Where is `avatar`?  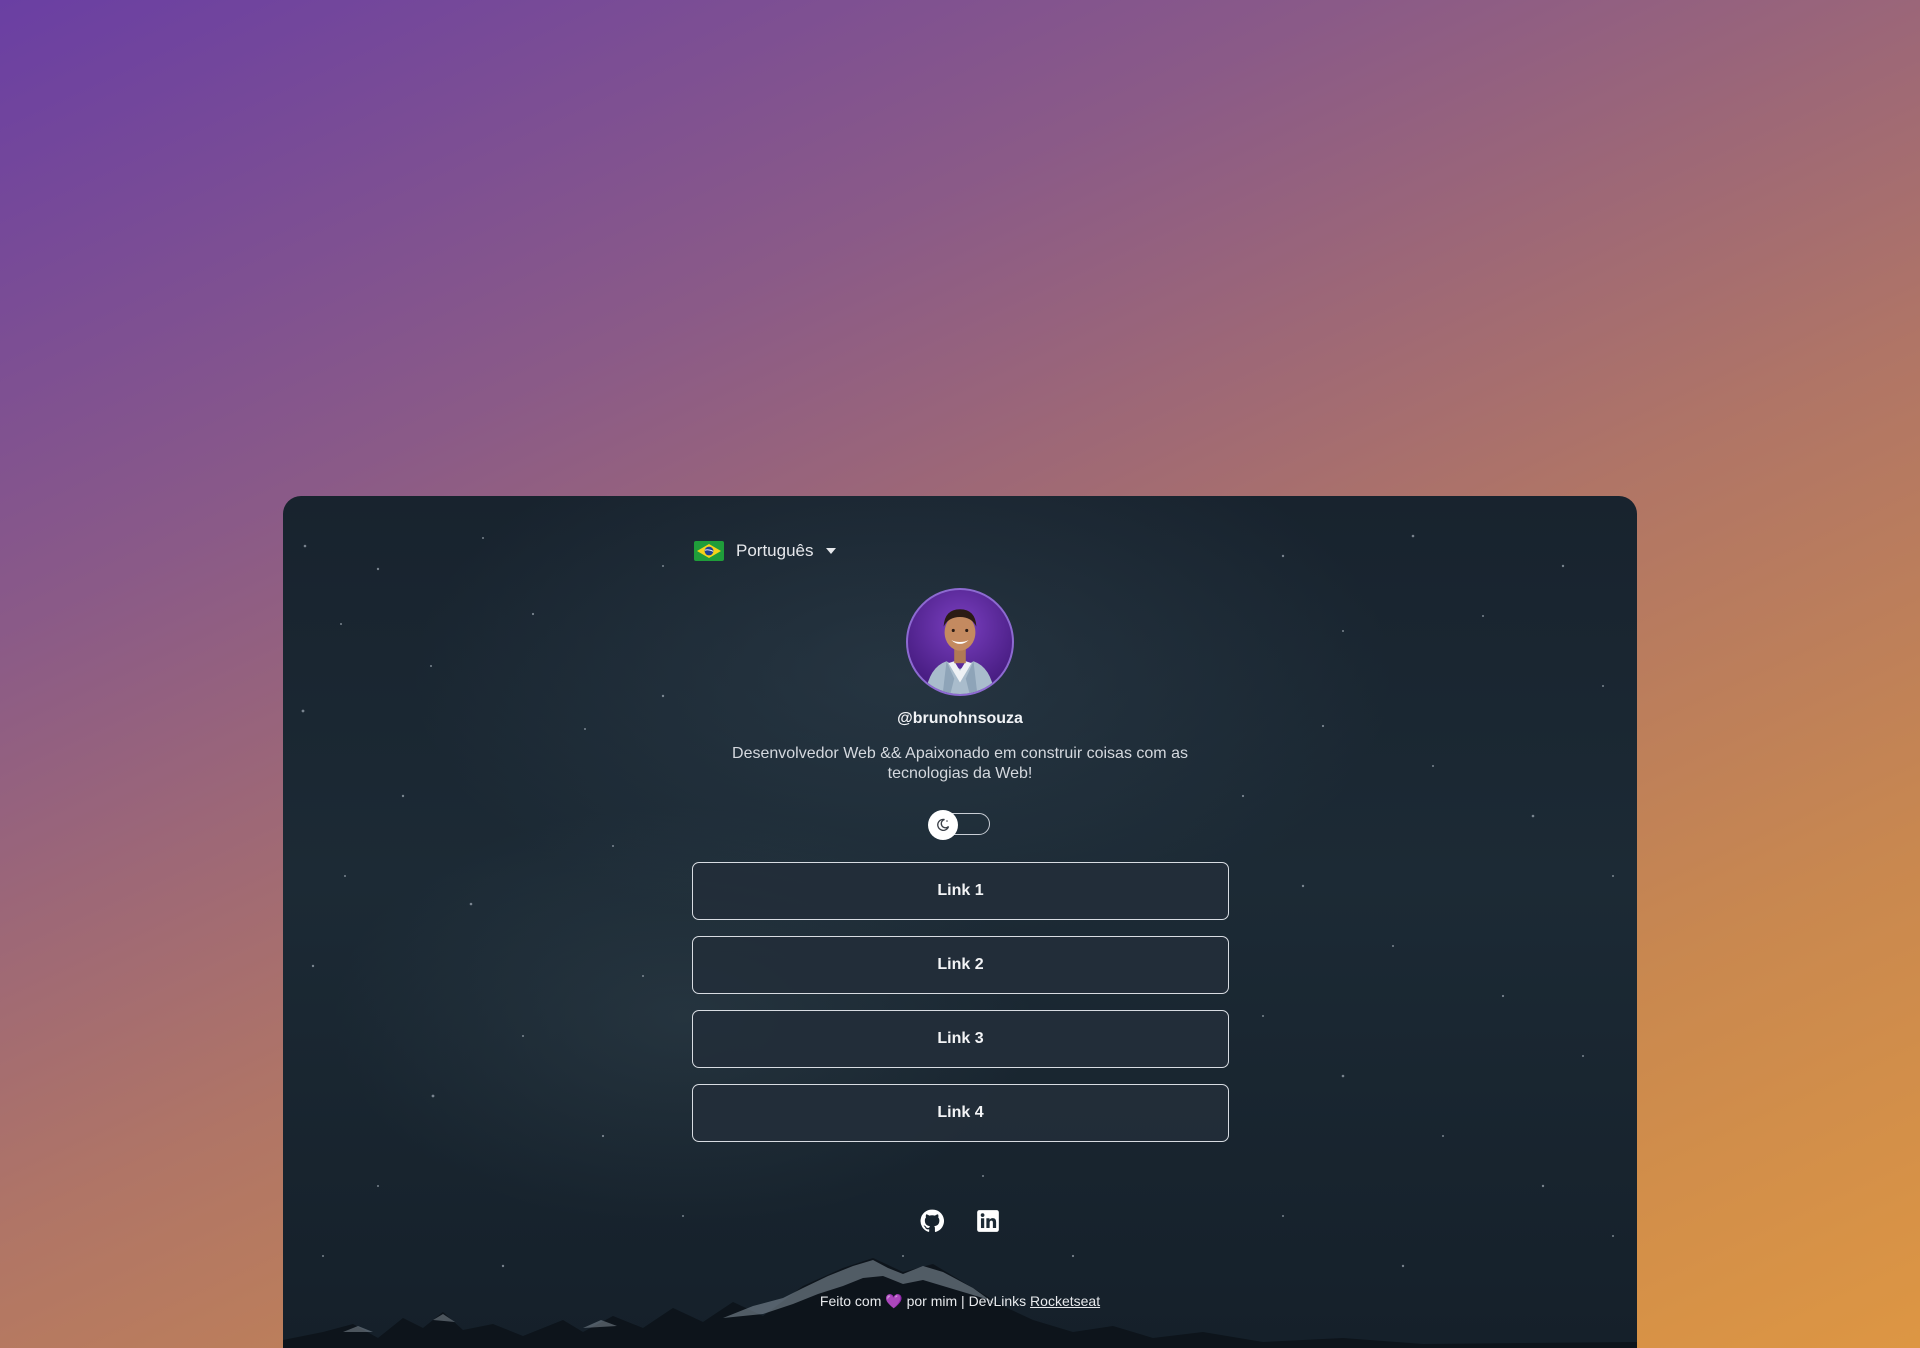 avatar is located at coordinates (960, 642).